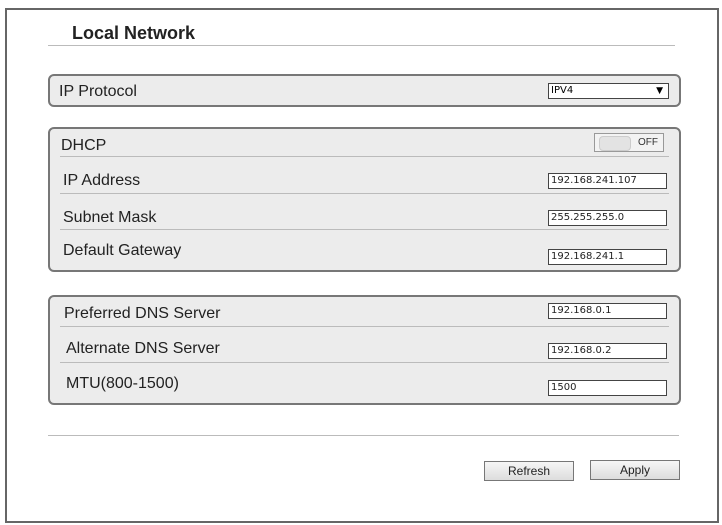  Describe the element at coordinates (607, 351) in the screenshot. I see `alternate-dns-input: 192.168.0.2` at that location.